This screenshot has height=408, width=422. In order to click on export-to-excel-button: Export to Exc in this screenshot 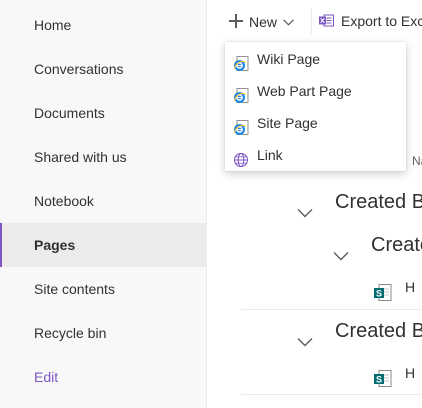, I will do `click(370, 21)`.